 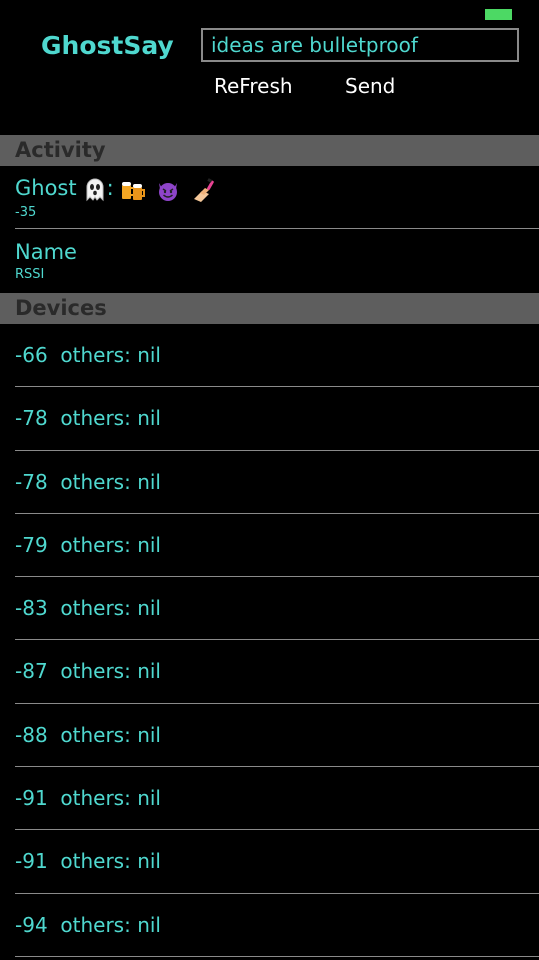 I want to click on activity-title: Name, so click(x=46, y=252).